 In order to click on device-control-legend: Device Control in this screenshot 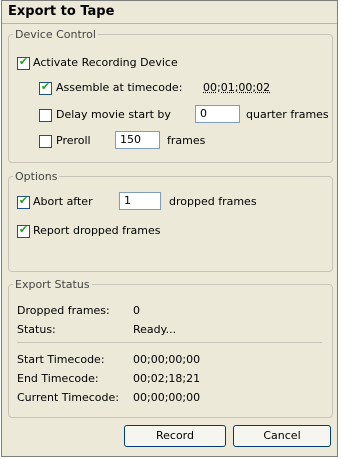, I will do `click(55, 34)`.